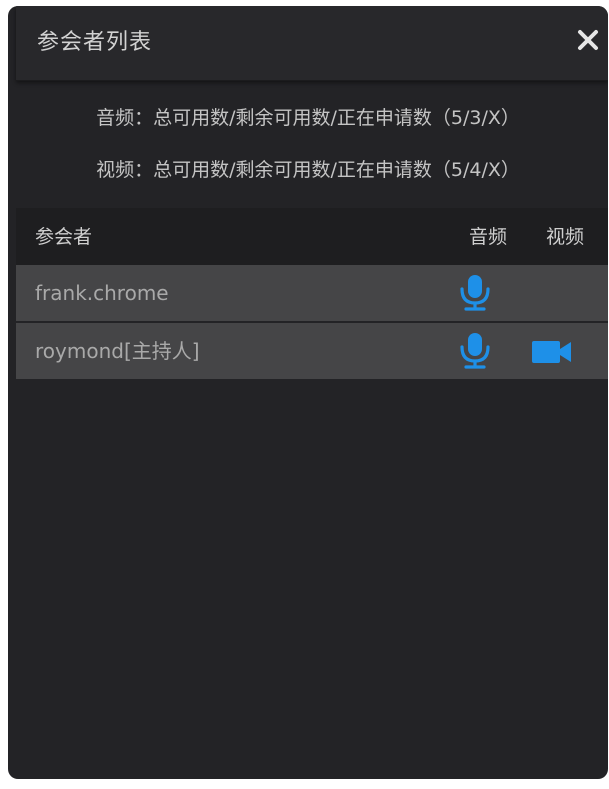 The height and width of the screenshot is (789, 609). What do you see at coordinates (552, 352) in the screenshot?
I see `video-camera-icon` at bounding box center [552, 352].